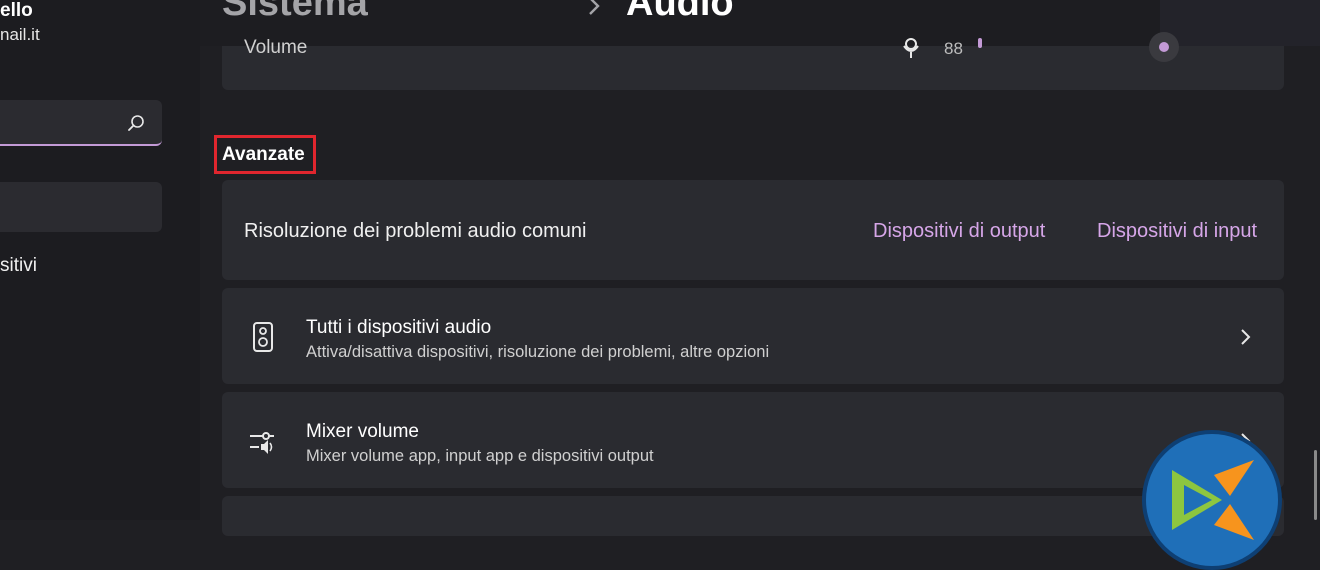  I want to click on mixer-icon, so click(262, 443).